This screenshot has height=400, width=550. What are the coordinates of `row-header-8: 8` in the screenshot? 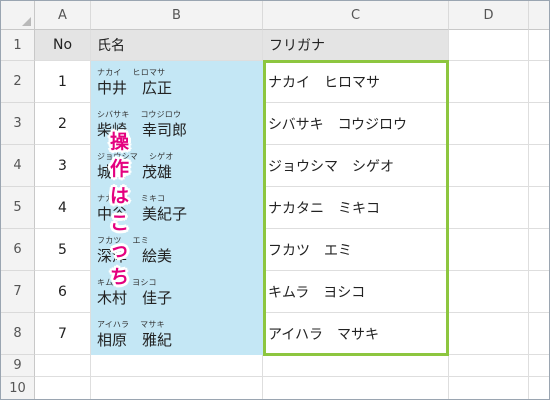 It's located at (18, 334).